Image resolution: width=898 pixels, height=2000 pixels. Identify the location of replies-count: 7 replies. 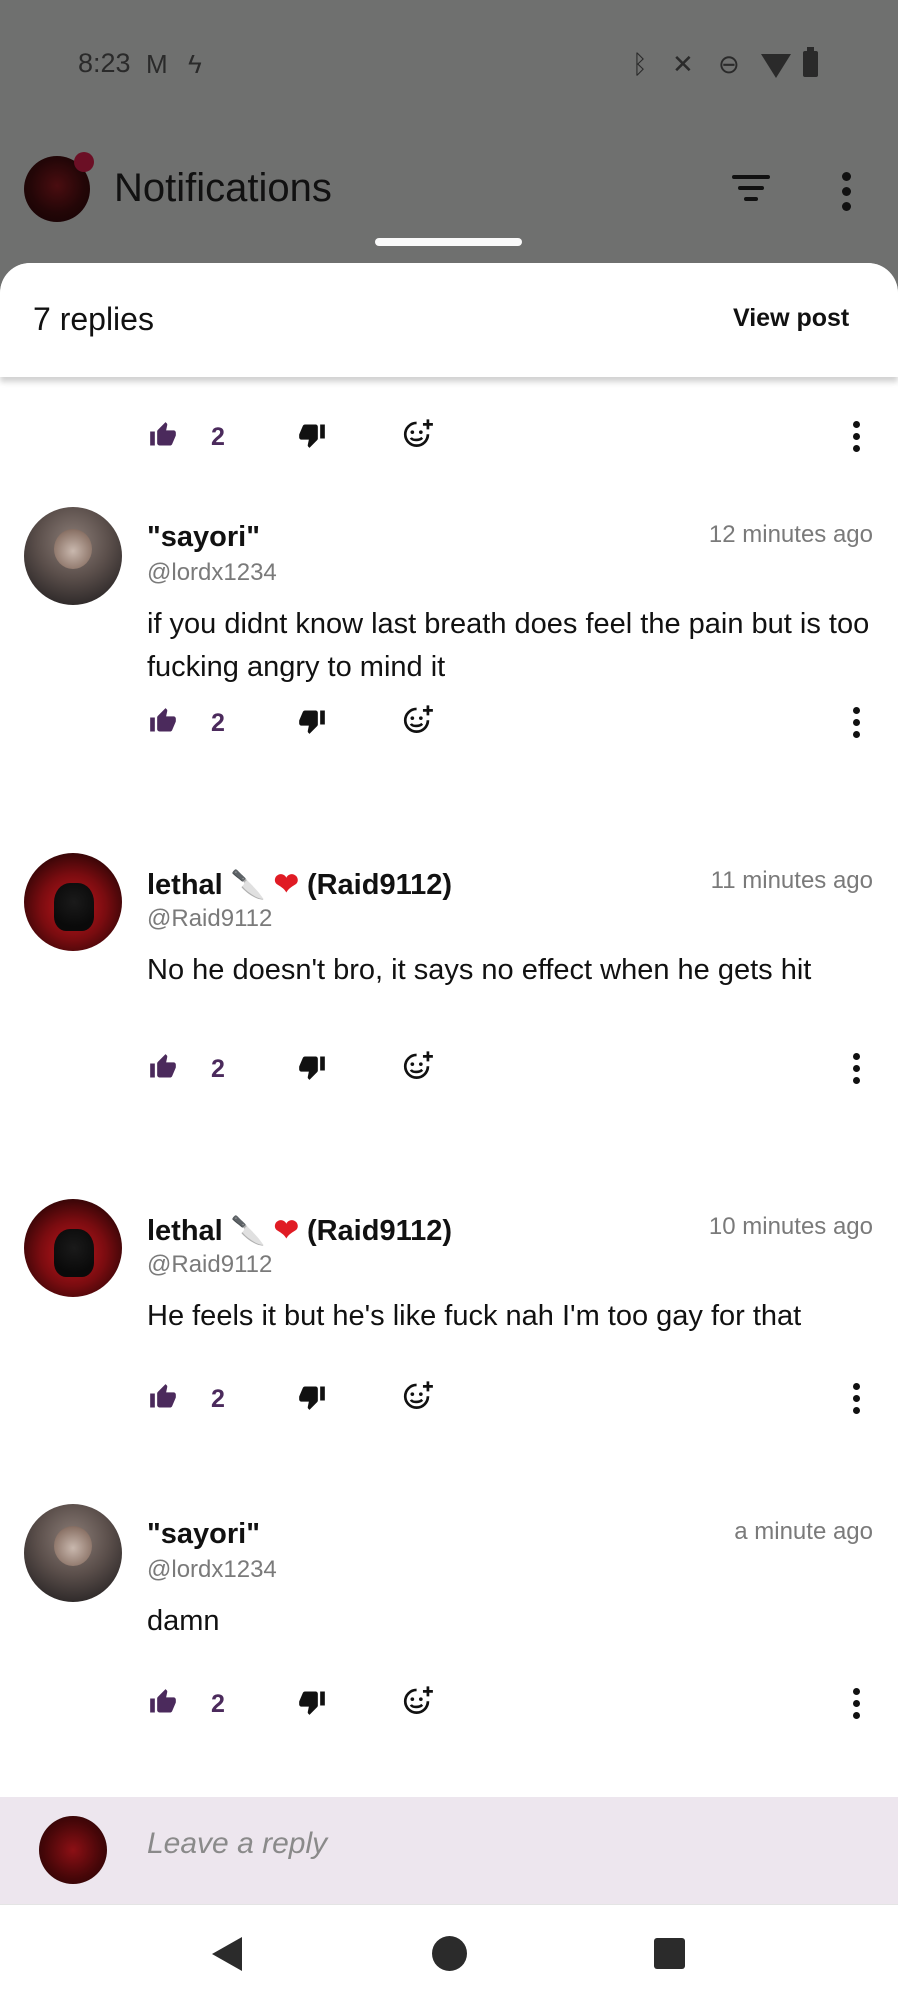
(93, 319).